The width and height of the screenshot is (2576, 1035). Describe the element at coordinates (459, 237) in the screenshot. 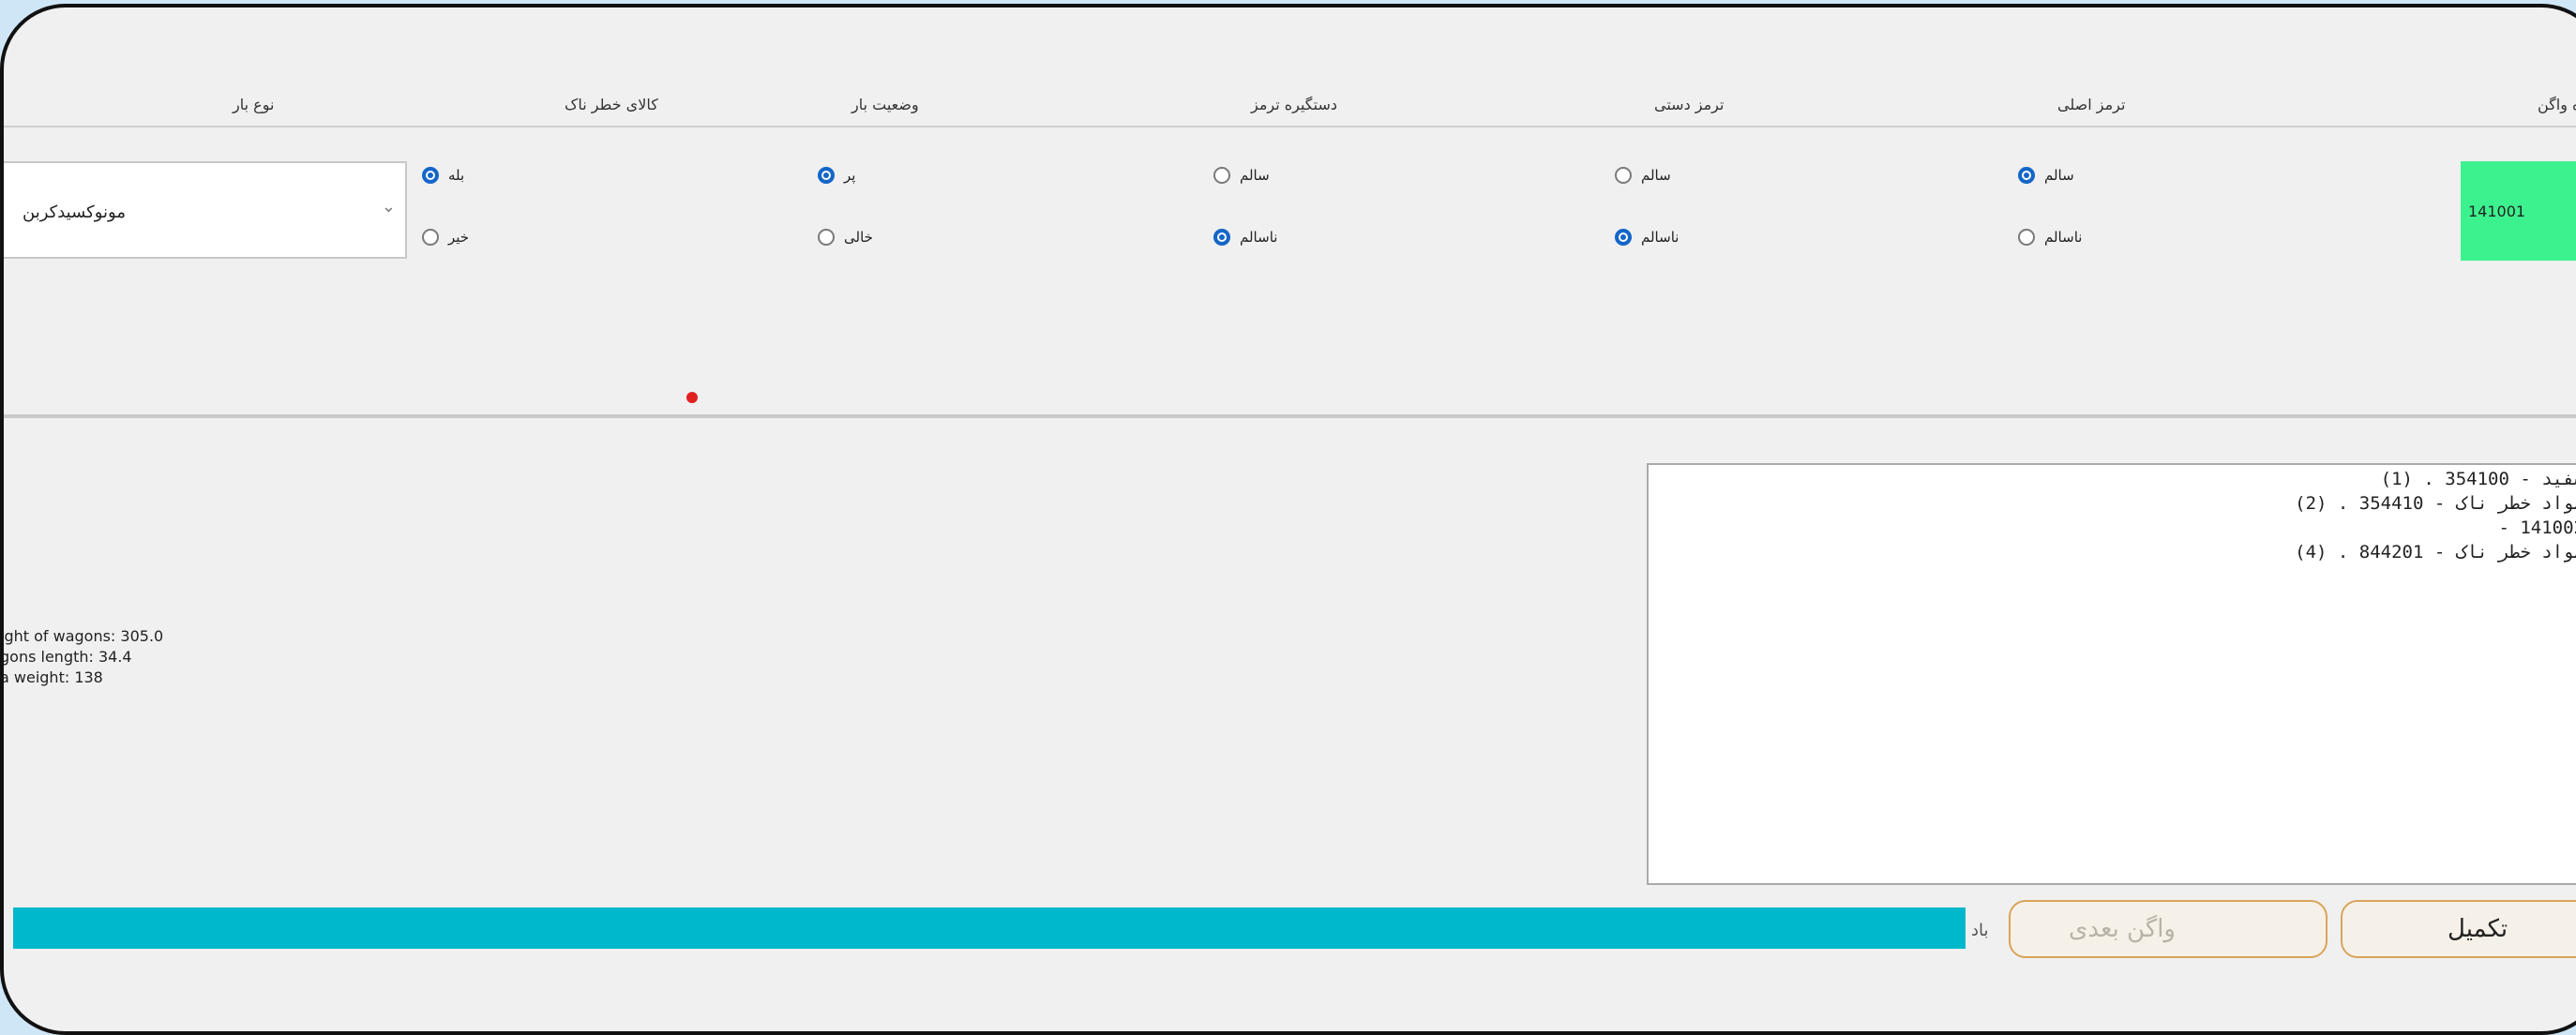

I see `dangerous-goods-no-label: خیر` at that location.